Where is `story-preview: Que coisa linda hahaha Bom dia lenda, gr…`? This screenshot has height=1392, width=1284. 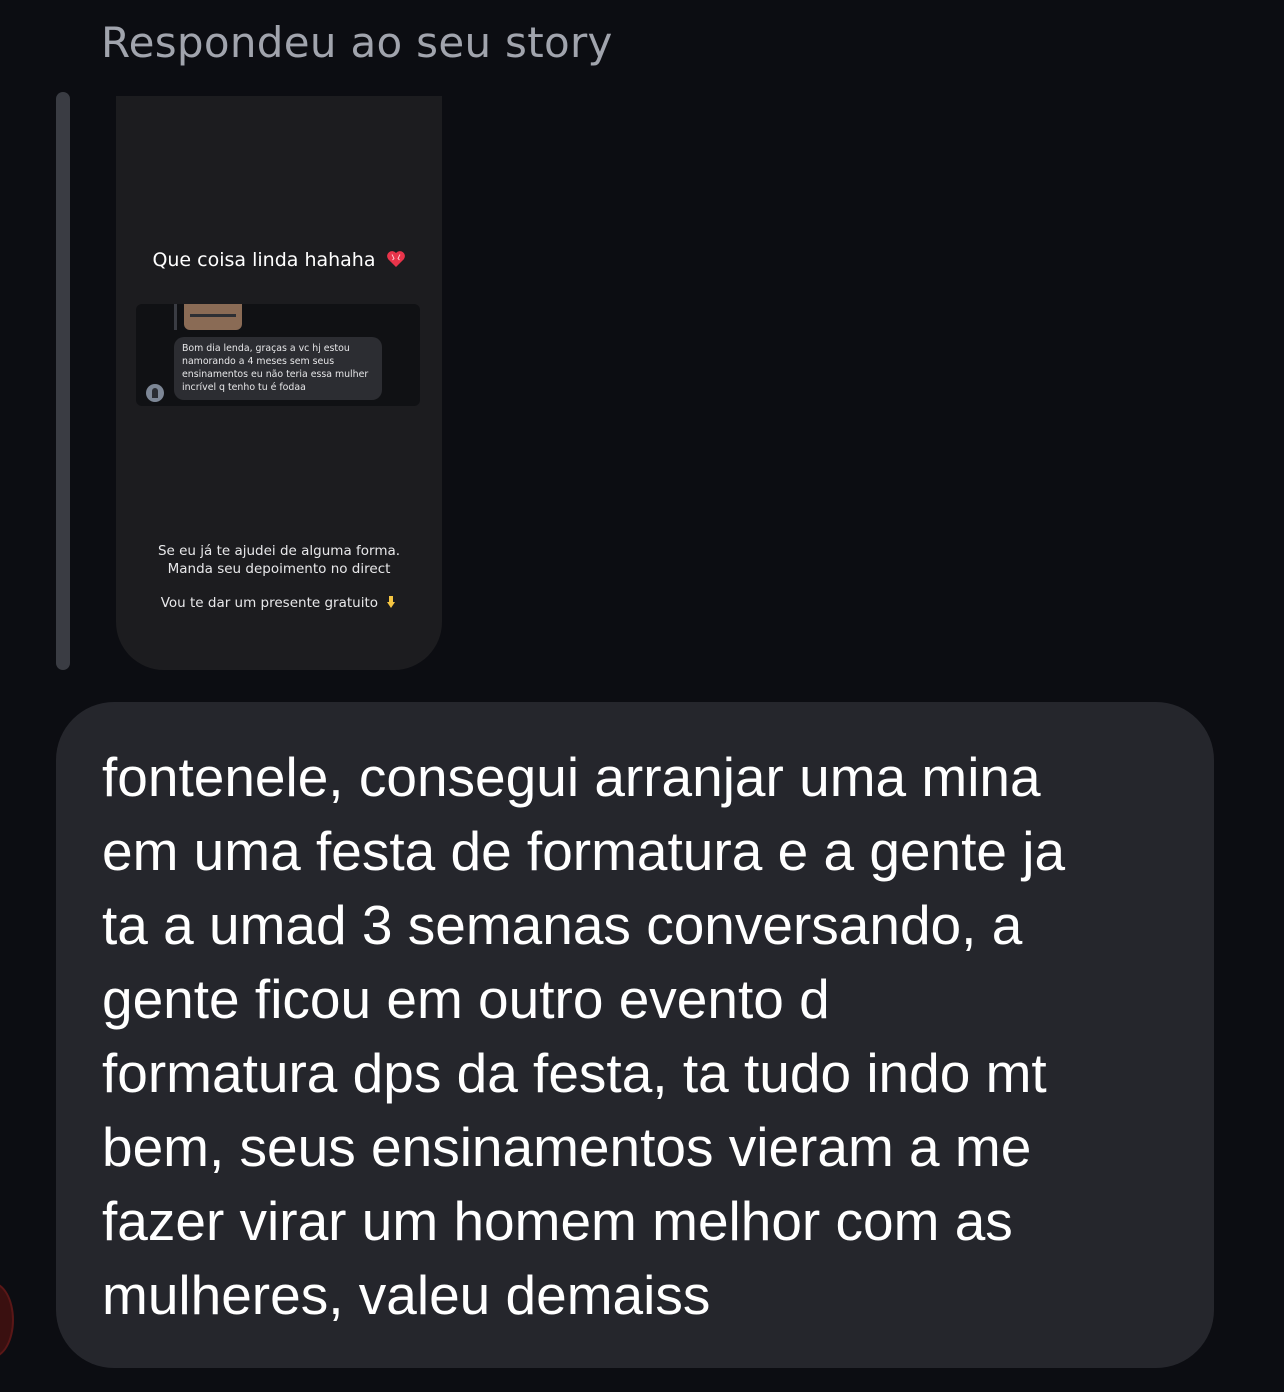
story-preview: Que coisa linda hahaha Bom dia lenda, gr… is located at coordinates (279, 383).